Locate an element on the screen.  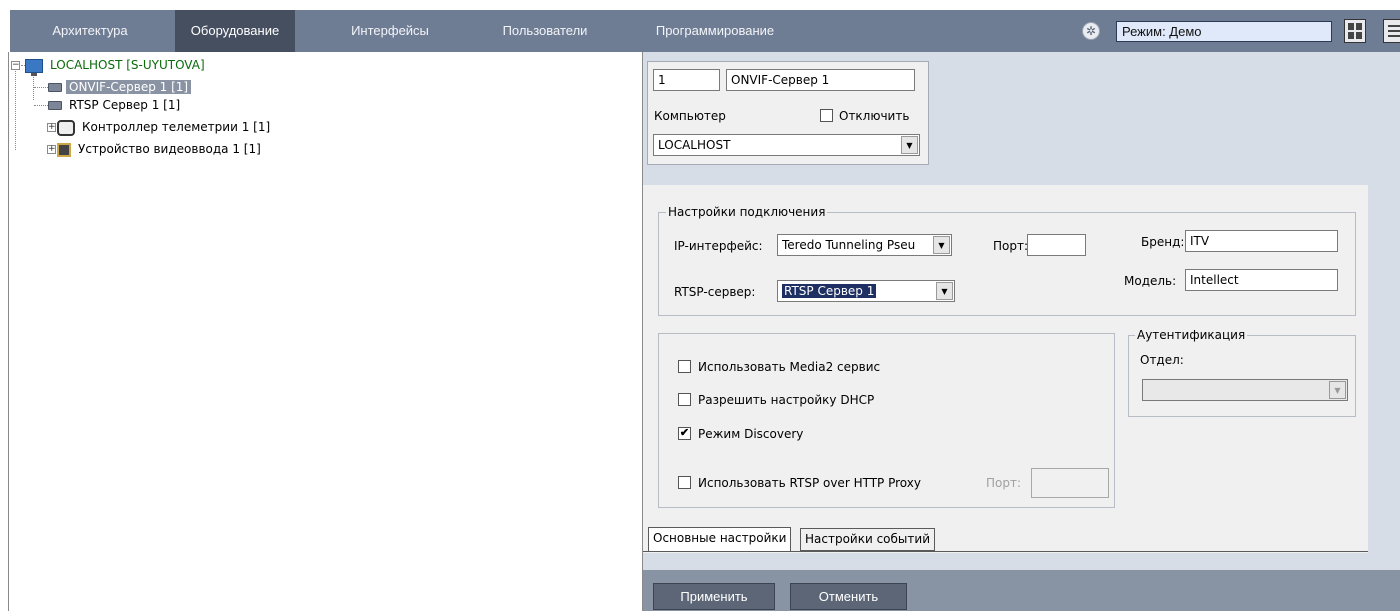
tab-main-settings: Основные настройки is located at coordinates (720, 539).